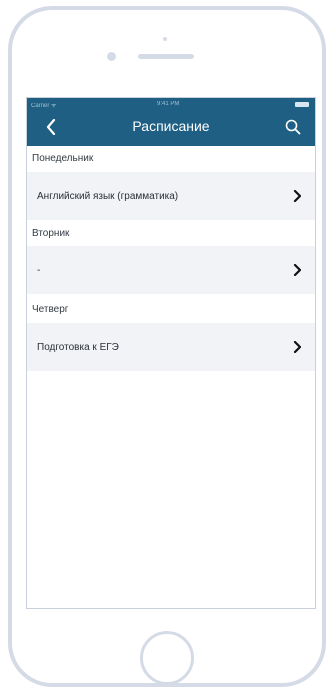 This screenshot has height=693, width=334. I want to click on back-button, so click(51, 127).